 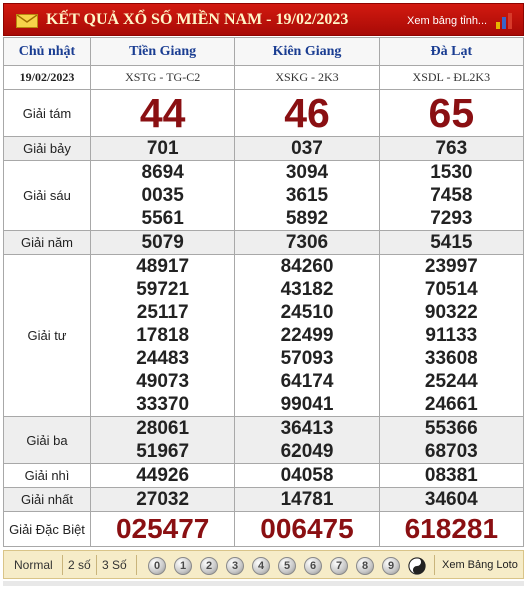 What do you see at coordinates (505, 21) in the screenshot?
I see `bar-chart-icon` at bounding box center [505, 21].